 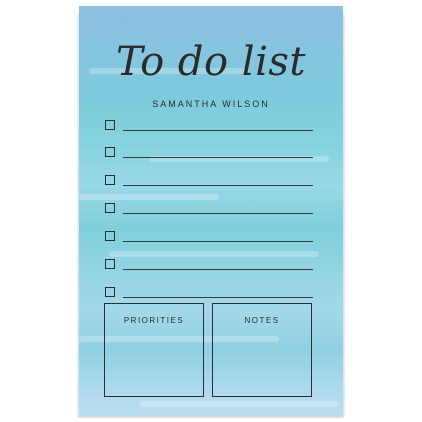 I want to click on pad-title: To do list, so click(x=211, y=62).